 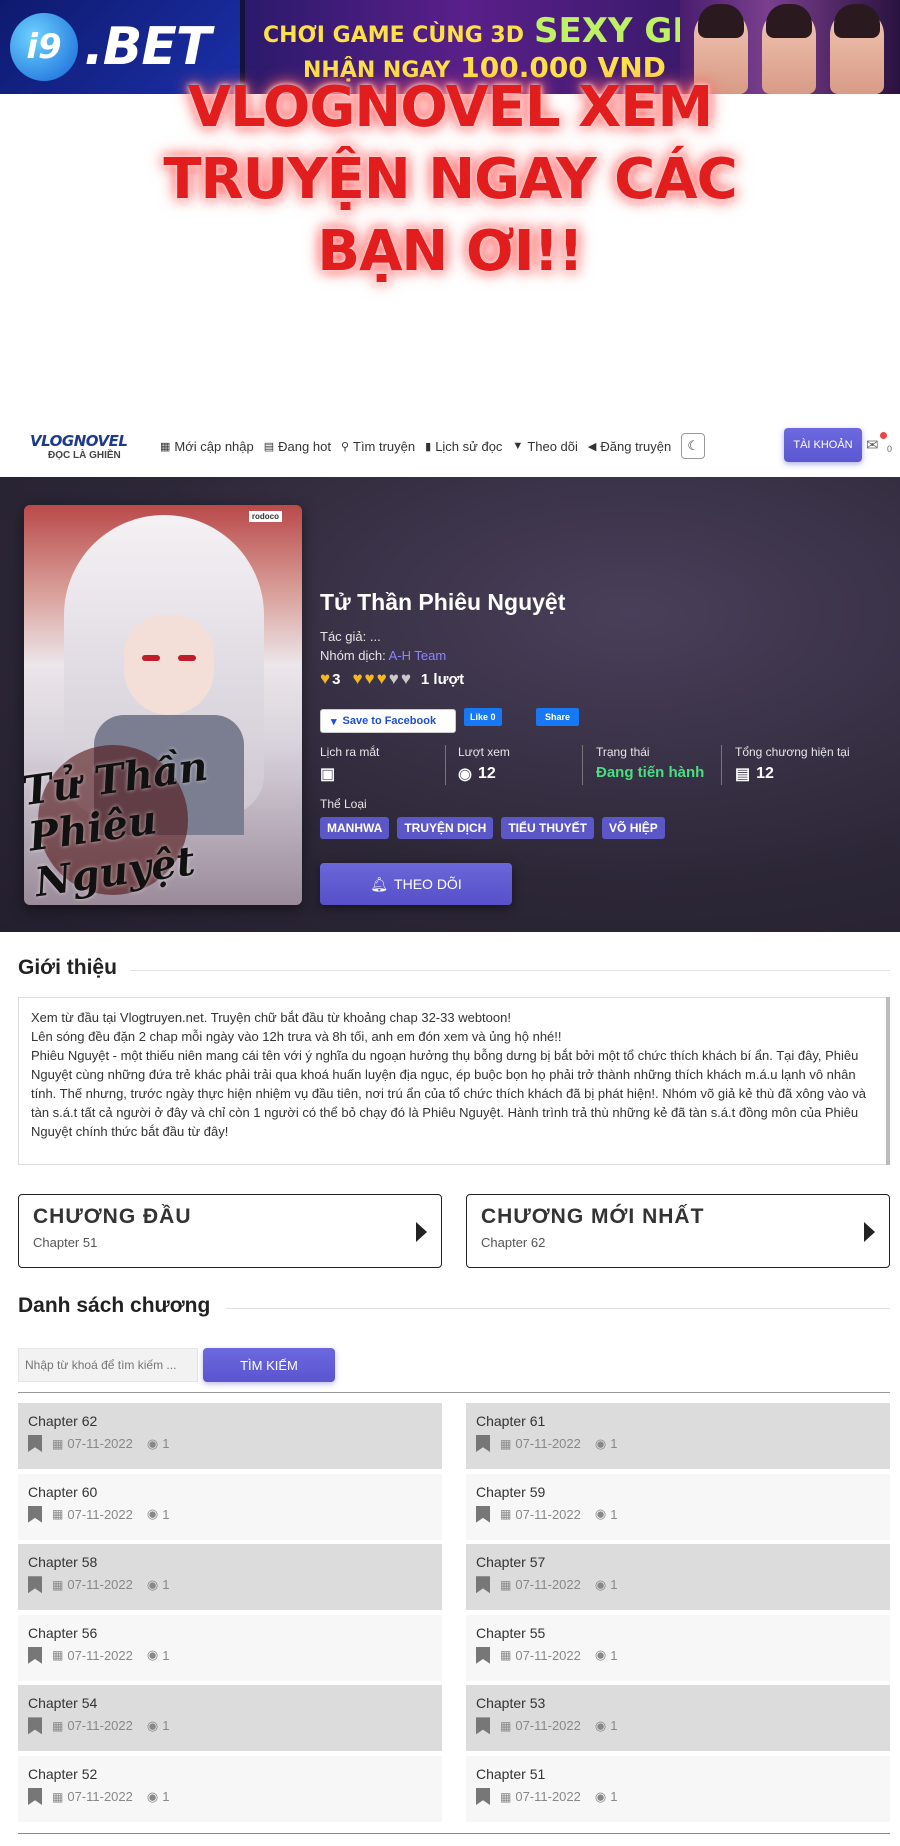 I want to click on manga-title: Tử Thần Phiêu Nguyệt, so click(x=443, y=602).